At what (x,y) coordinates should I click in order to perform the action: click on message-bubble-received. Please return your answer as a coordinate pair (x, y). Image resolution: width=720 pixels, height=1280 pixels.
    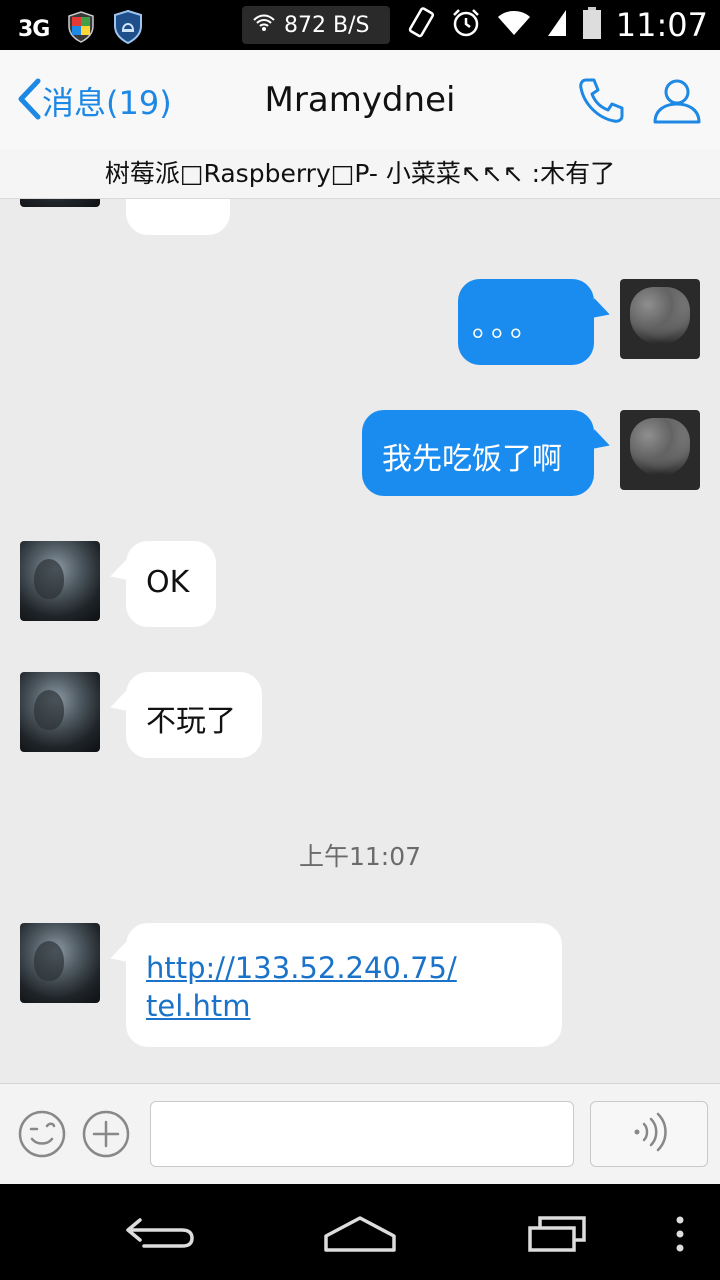
    Looking at the image, I should click on (178, 217).